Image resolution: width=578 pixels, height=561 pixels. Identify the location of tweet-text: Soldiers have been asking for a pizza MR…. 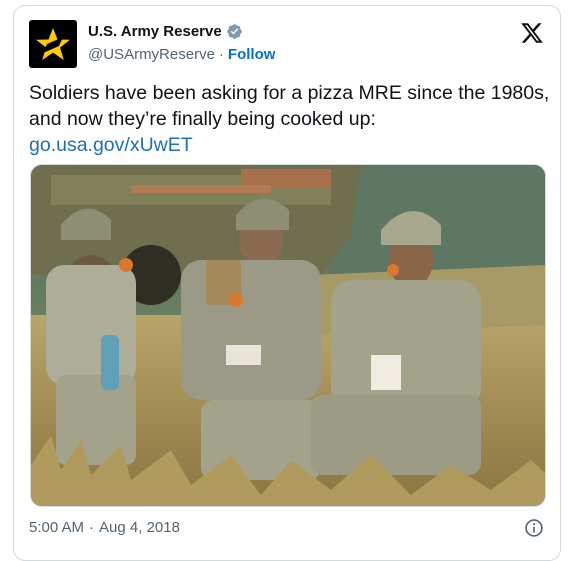
(291, 119).